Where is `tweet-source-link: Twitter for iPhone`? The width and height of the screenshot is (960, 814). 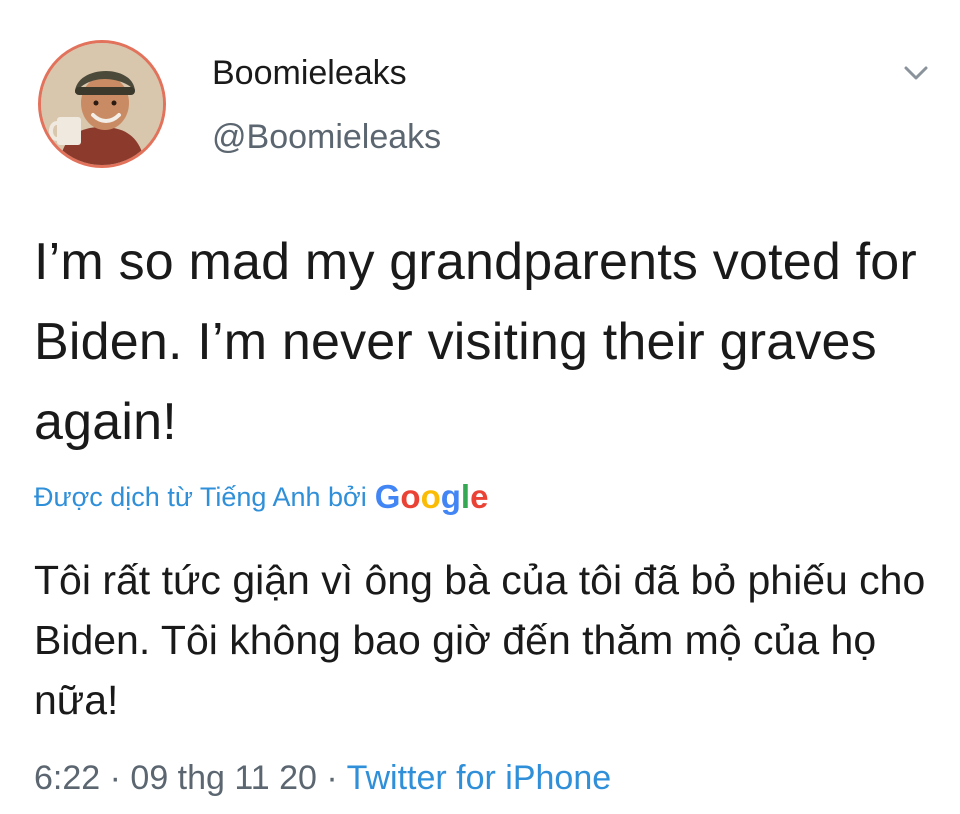 tweet-source-link: Twitter for iPhone is located at coordinates (479, 778).